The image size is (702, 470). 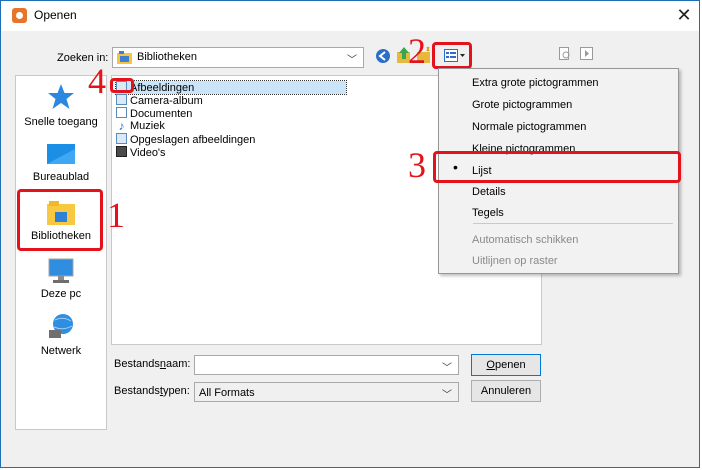 What do you see at coordinates (159, 100) in the screenshot?
I see `list-item: Camera-album` at bounding box center [159, 100].